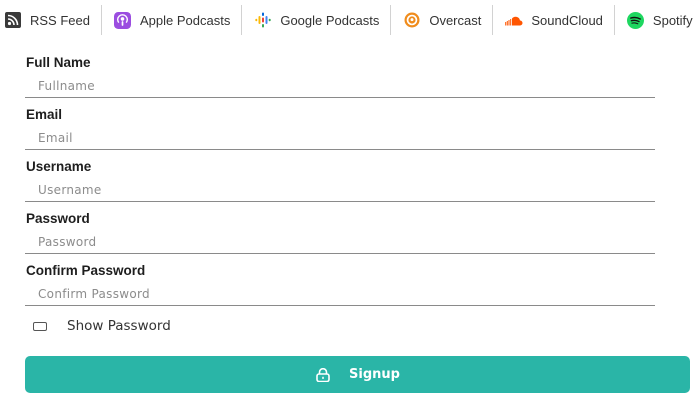 This screenshot has width=700, height=400. I want to click on show-password-toggle: Show Password, so click(102, 326).